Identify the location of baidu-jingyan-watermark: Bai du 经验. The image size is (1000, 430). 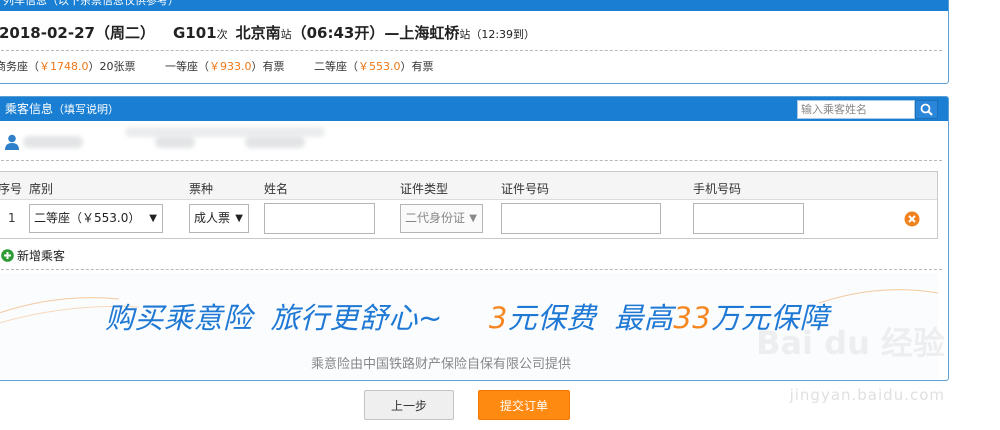
(850, 341).